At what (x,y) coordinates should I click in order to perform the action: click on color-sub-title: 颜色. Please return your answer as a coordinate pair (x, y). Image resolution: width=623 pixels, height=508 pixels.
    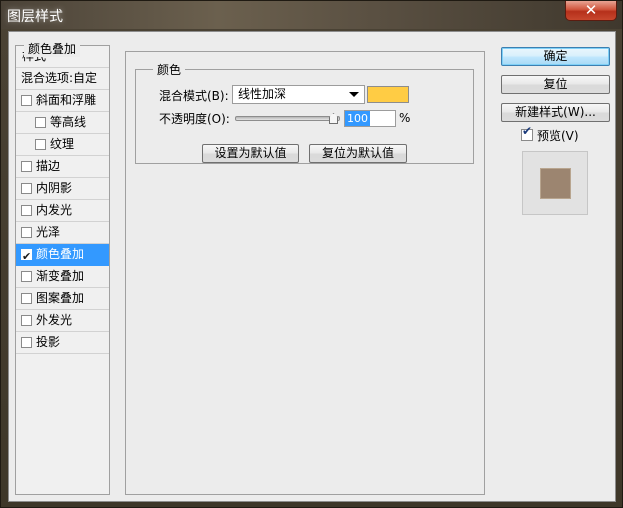
    Looking at the image, I should click on (169, 69).